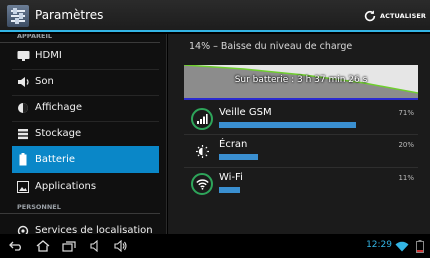 The height and width of the screenshot is (258, 430). I want to click on status-clock: 12:29, so click(379, 245).